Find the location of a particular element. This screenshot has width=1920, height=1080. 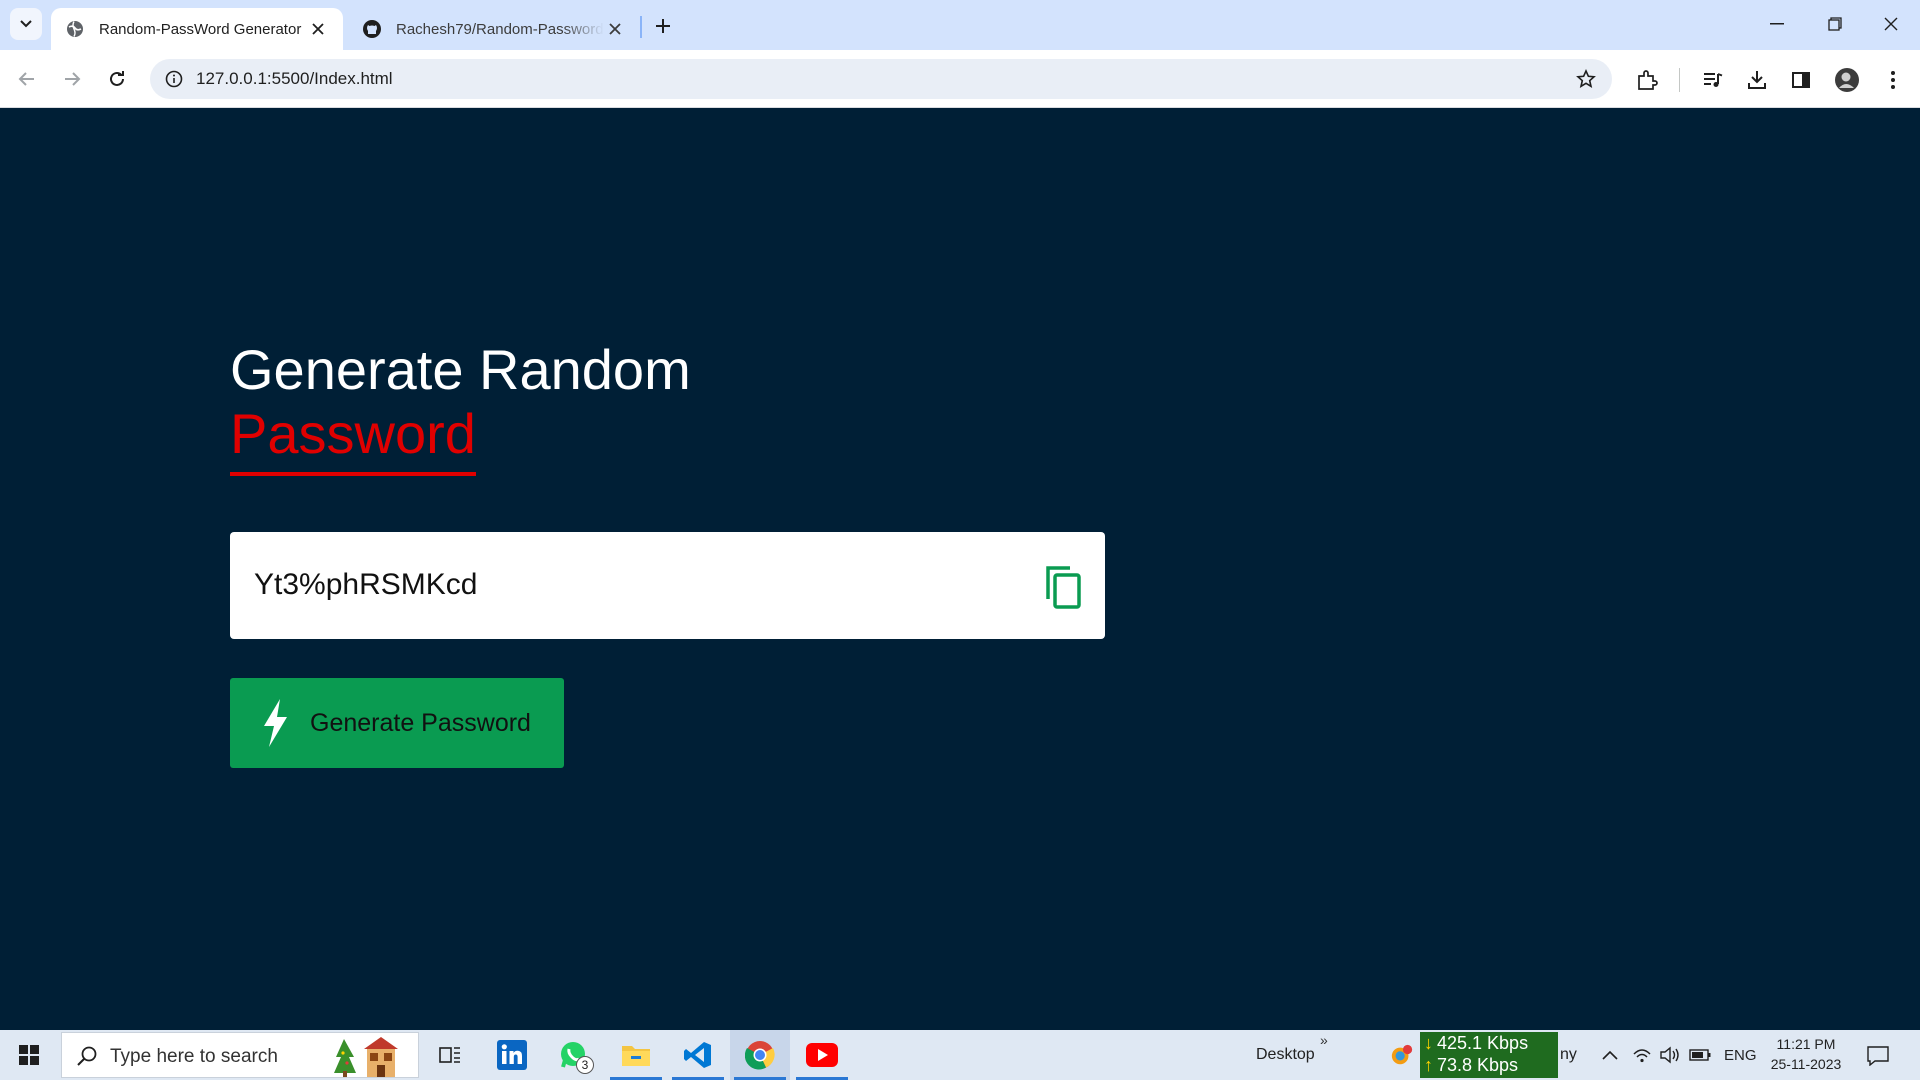

taskbar-chrome is located at coordinates (760, 1055).